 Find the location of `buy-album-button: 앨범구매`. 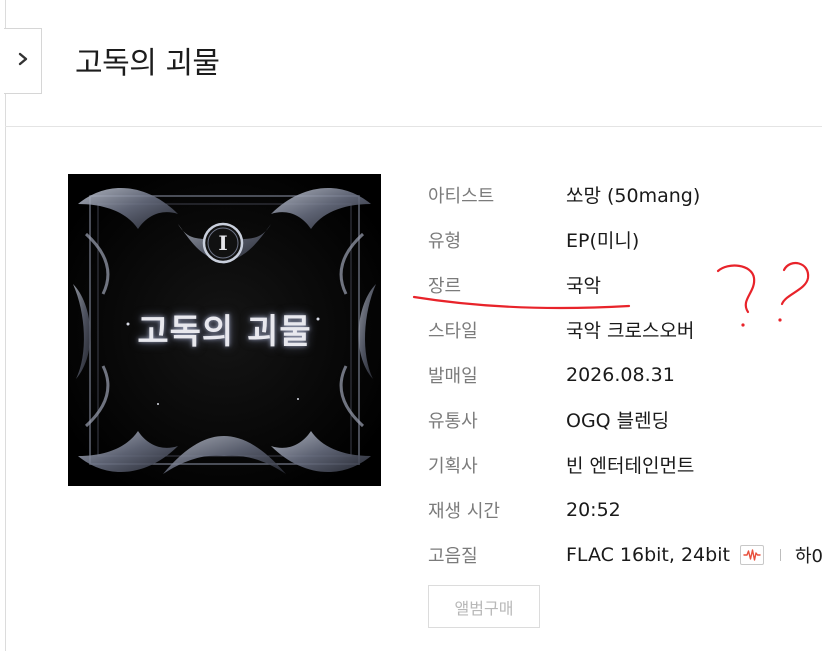

buy-album-button: 앨범구매 is located at coordinates (484, 606).